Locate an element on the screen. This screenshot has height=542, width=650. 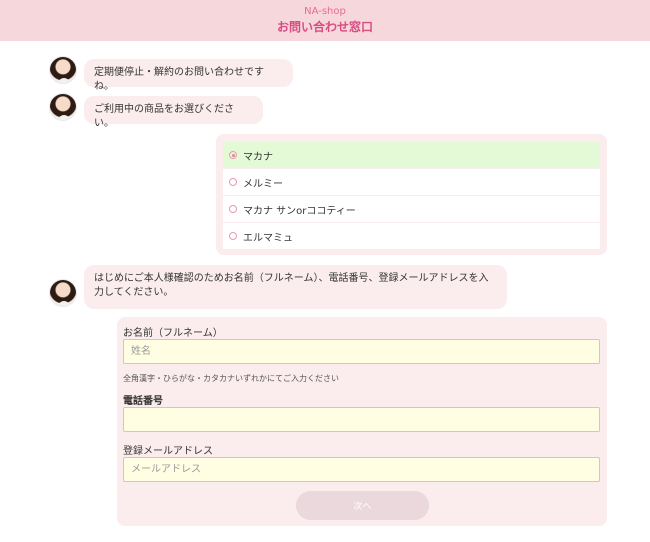
product-option-label: メルミー is located at coordinates (263, 184).